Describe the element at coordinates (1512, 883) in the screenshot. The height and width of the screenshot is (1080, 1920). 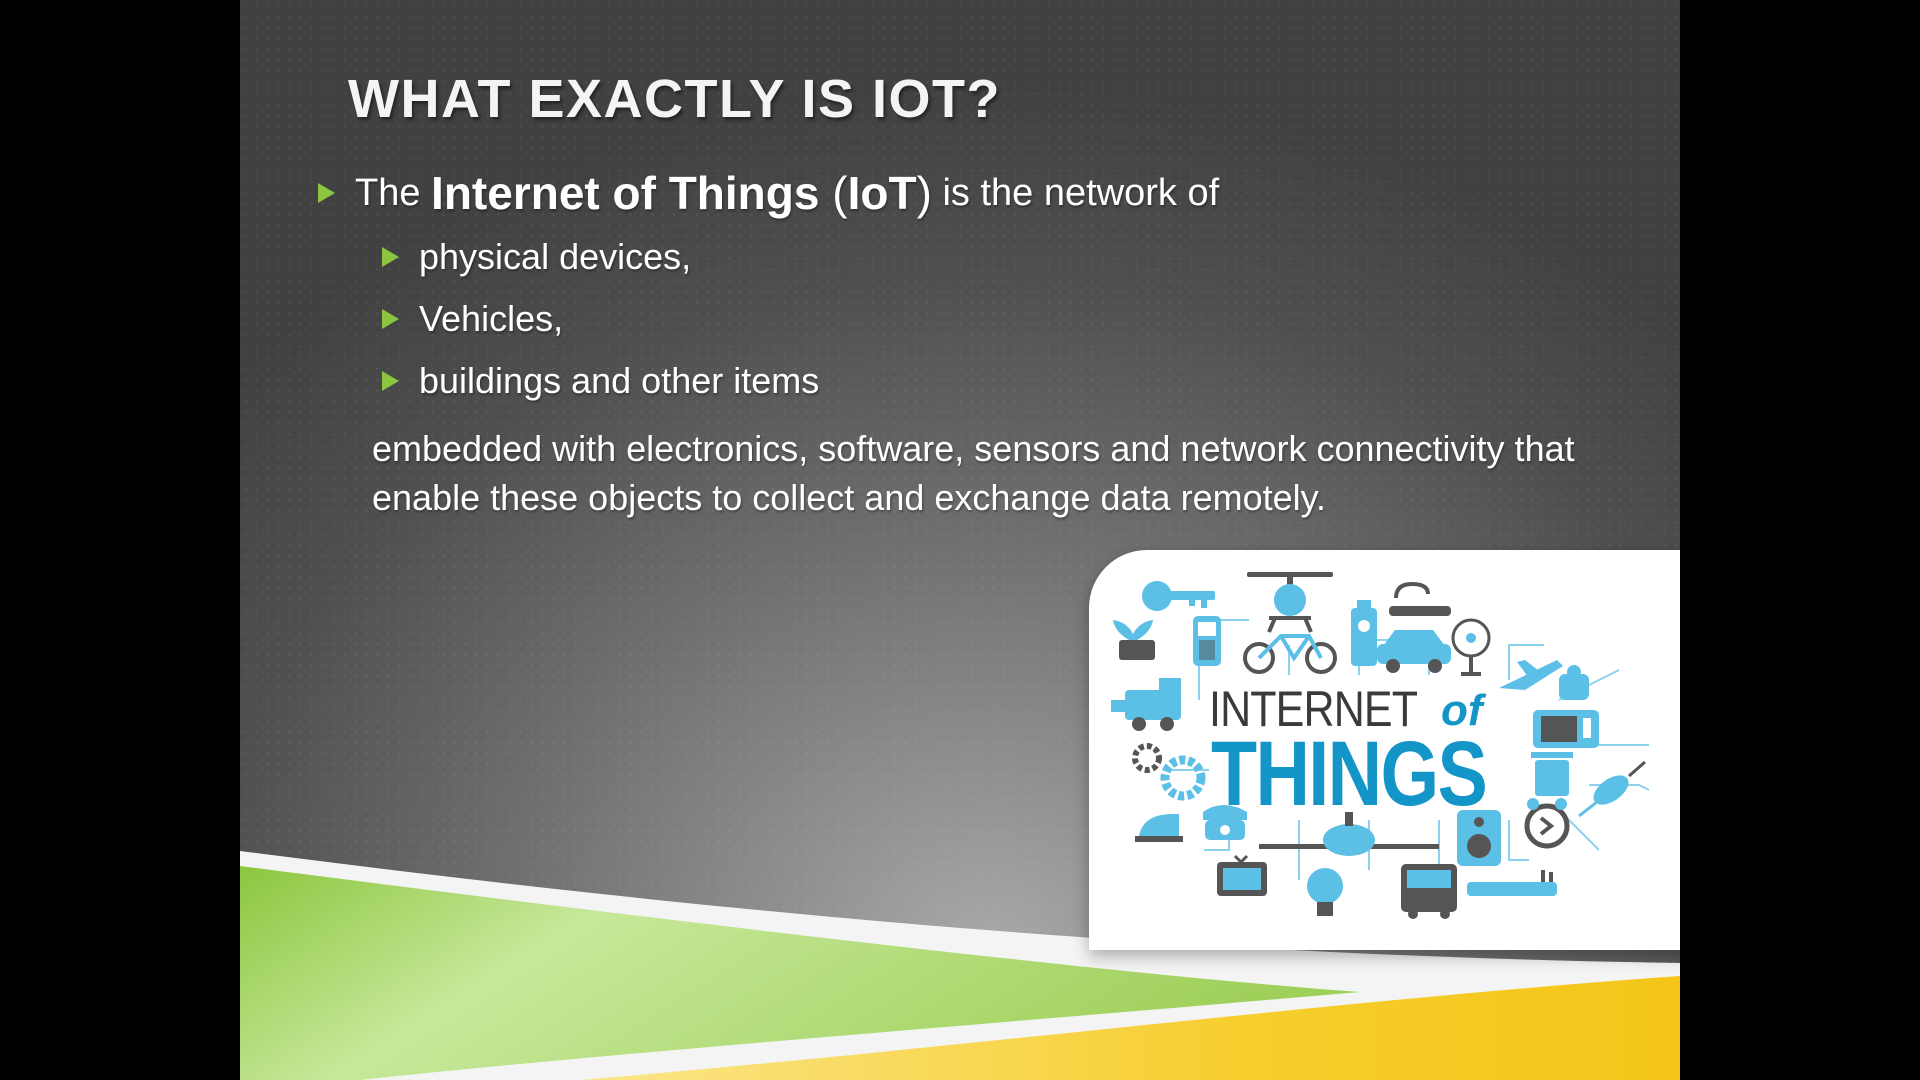
I see `router-icon` at that location.